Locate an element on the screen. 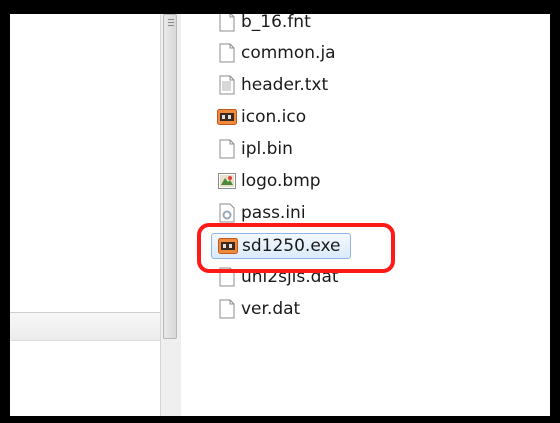 The height and width of the screenshot is (423, 560). file-item: header.txt is located at coordinates (272, 85).